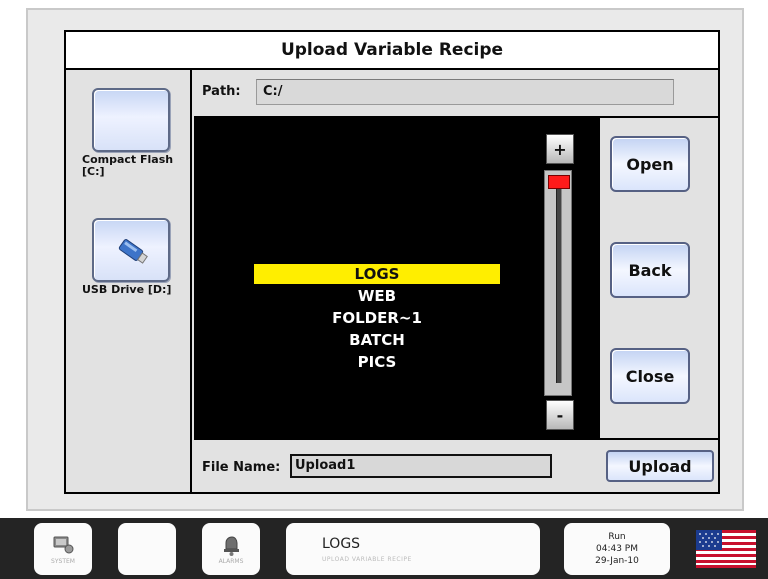 The height and width of the screenshot is (579, 768). What do you see at coordinates (559, 182) in the screenshot?
I see `scroll-thumb` at bounding box center [559, 182].